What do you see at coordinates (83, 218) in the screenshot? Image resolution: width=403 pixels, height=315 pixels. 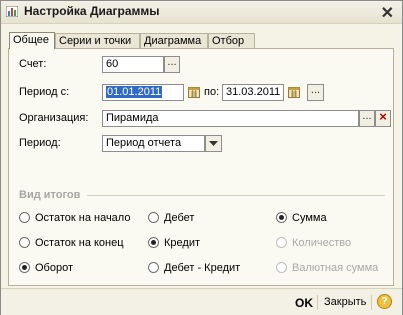 I see `radio-label: Остаток на начало` at bounding box center [83, 218].